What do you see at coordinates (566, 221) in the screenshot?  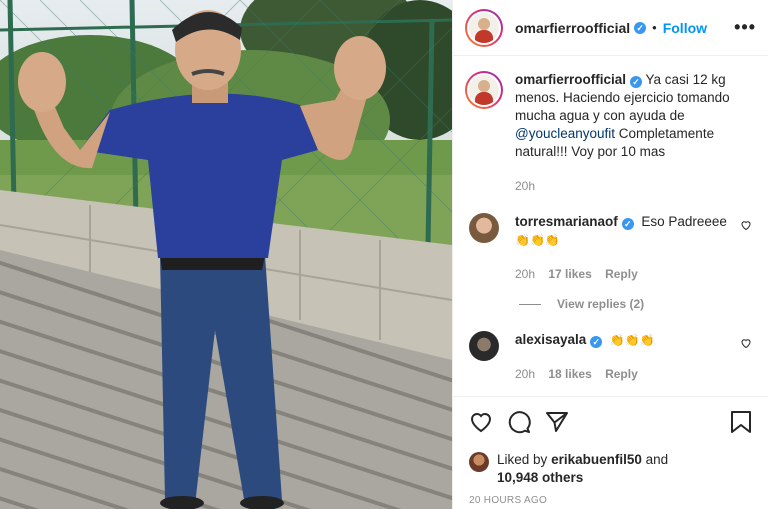 I see `commenter-username: torresmarianaof` at bounding box center [566, 221].